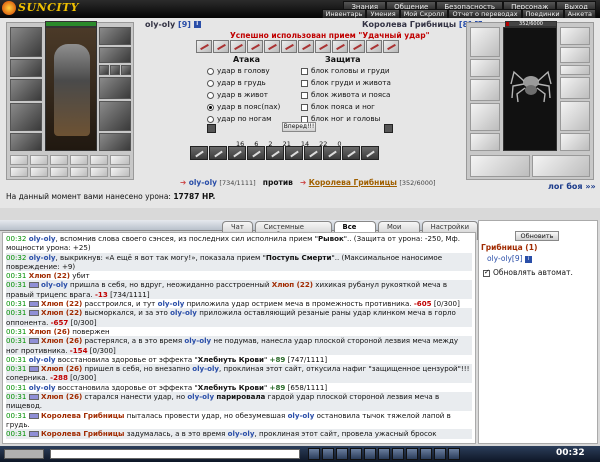 Image resolution: width=600 pixels, height=462 pixels. I want to click on player-name-label: oly-oly [9] i, so click(173, 24).